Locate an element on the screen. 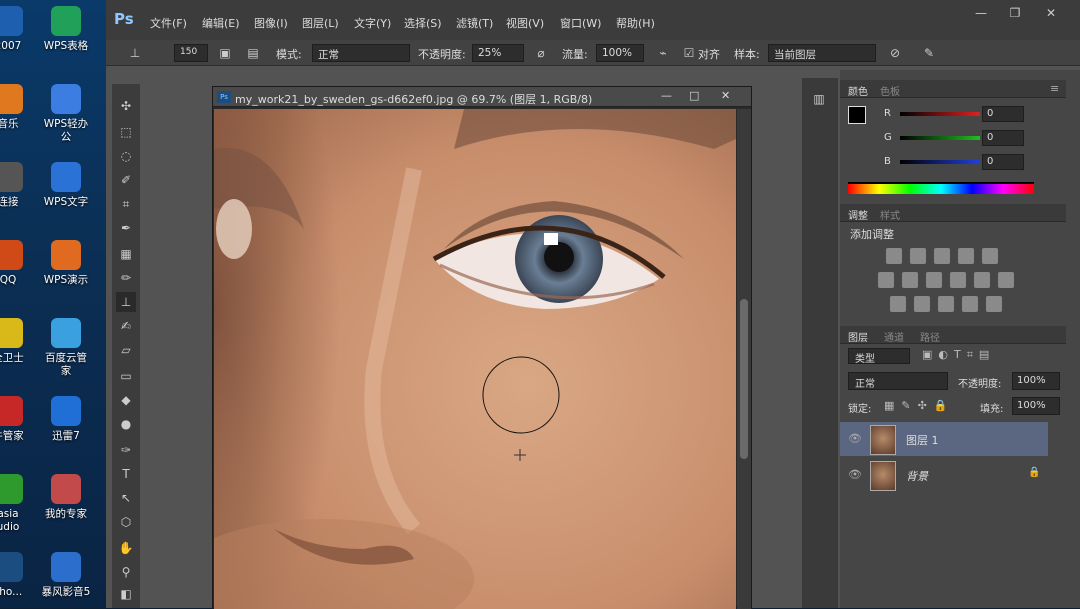  zoom-tool-icon: ⚲ is located at coordinates (126, 572).